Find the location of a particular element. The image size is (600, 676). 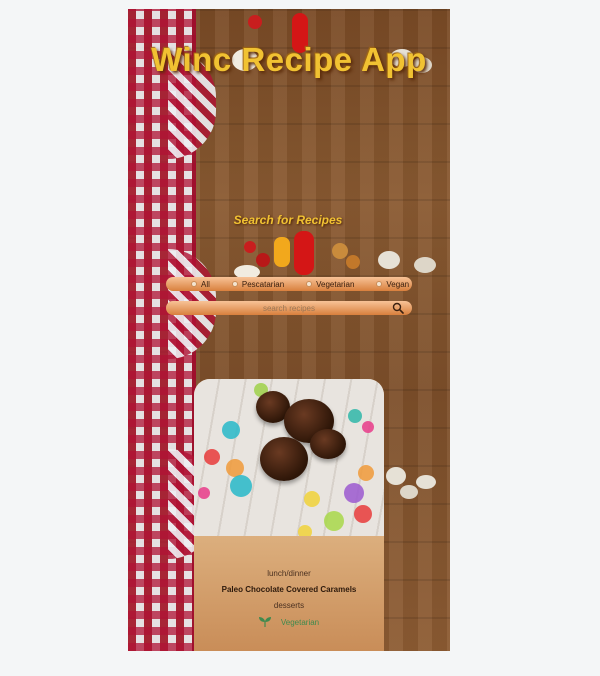

dish-type: desserts is located at coordinates (289, 605).